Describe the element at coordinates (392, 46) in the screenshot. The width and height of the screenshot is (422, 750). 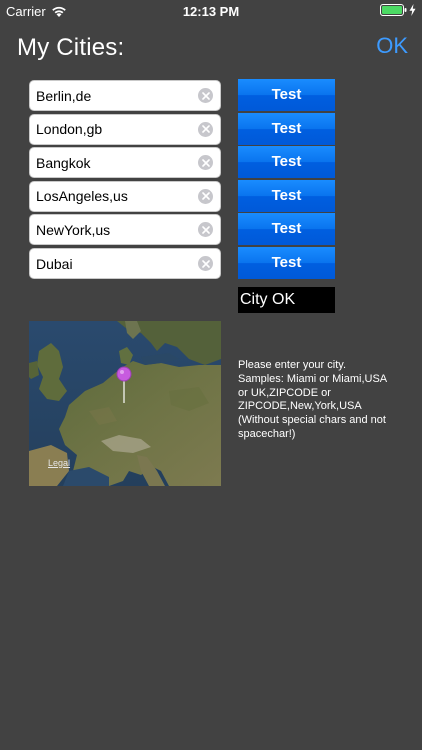
I see `ok-button: OK` at that location.